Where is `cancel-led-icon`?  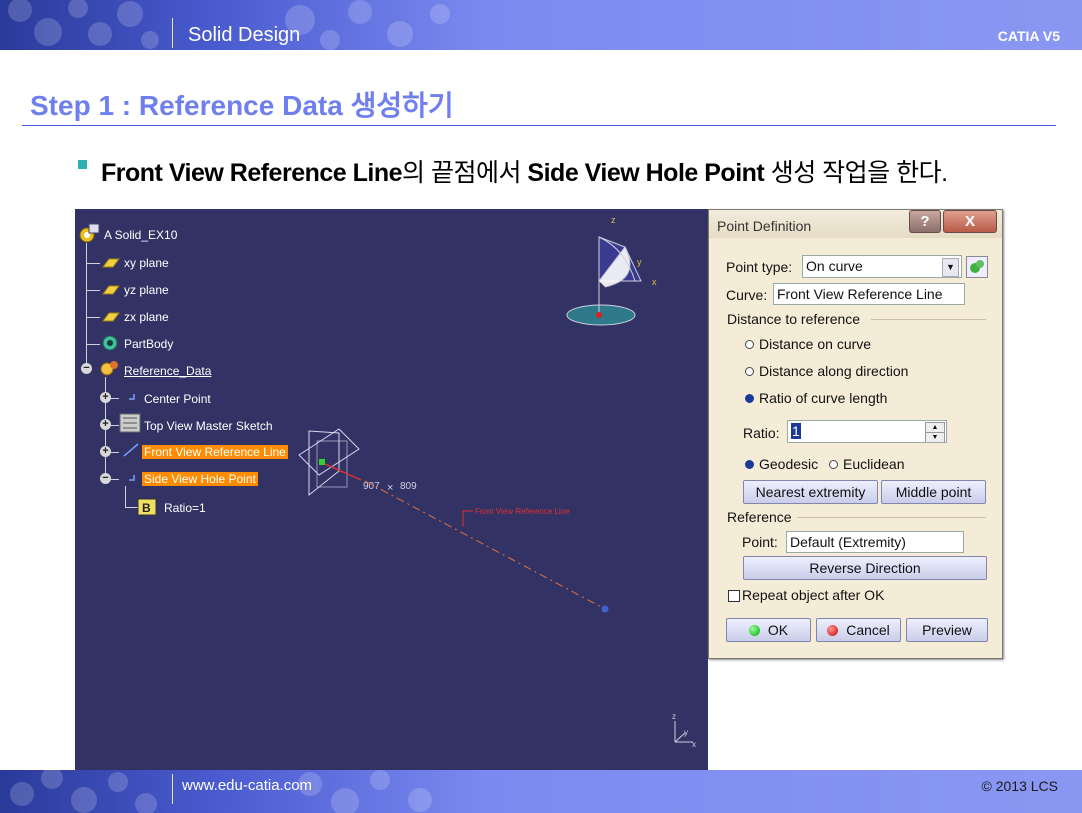 cancel-led-icon is located at coordinates (833, 630).